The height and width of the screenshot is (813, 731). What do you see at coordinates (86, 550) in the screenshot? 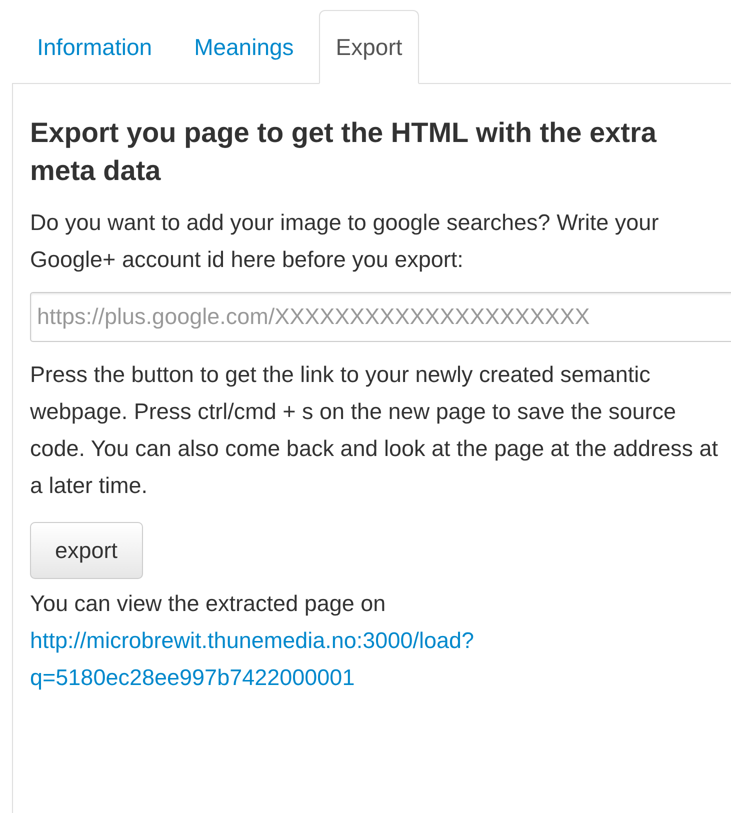
I see `export-button: export` at bounding box center [86, 550].